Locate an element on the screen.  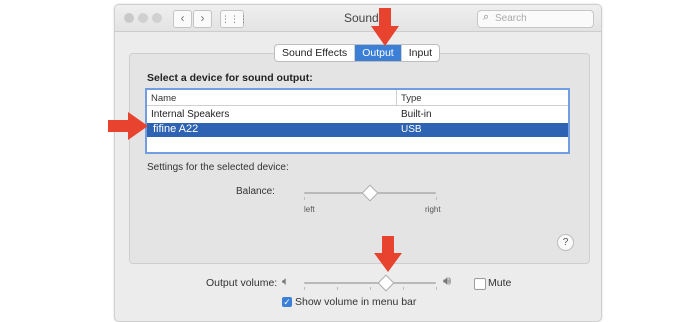
column-divider is located at coordinates (396, 97).